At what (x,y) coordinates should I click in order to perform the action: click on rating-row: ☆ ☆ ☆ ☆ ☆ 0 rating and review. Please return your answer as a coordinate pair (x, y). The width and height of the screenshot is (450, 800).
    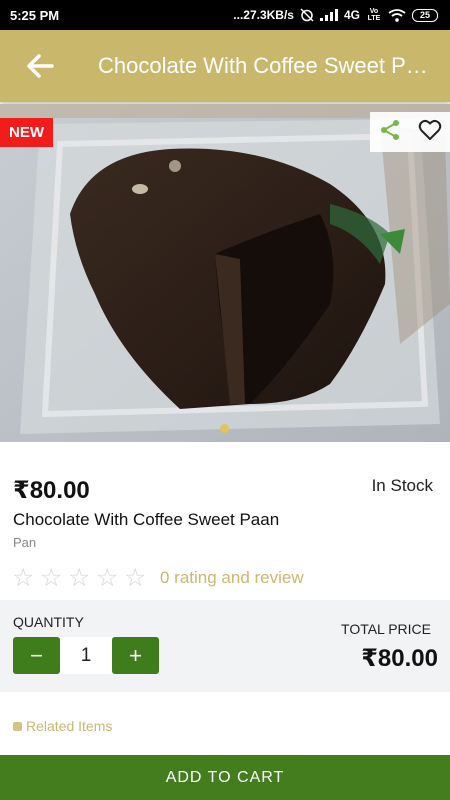
    Looking at the image, I should click on (158, 578).